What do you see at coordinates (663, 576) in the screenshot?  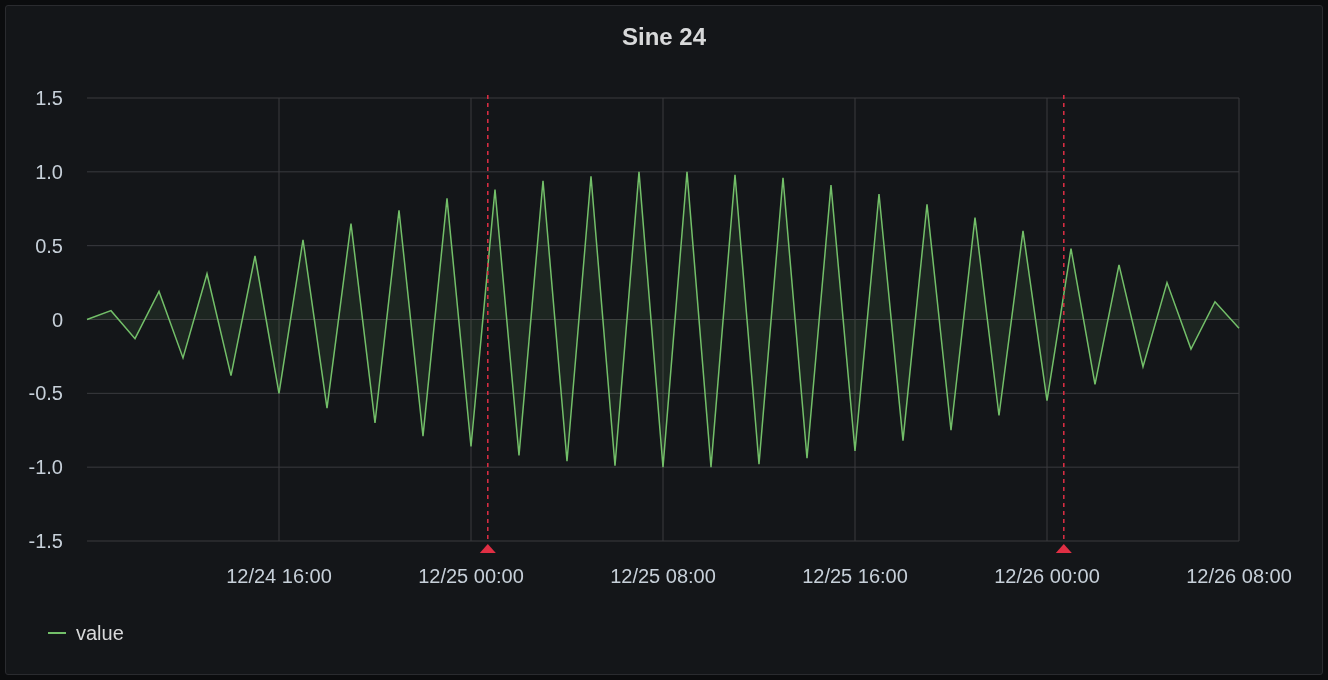 I see `x-tick-label: 12/25 08:00` at bounding box center [663, 576].